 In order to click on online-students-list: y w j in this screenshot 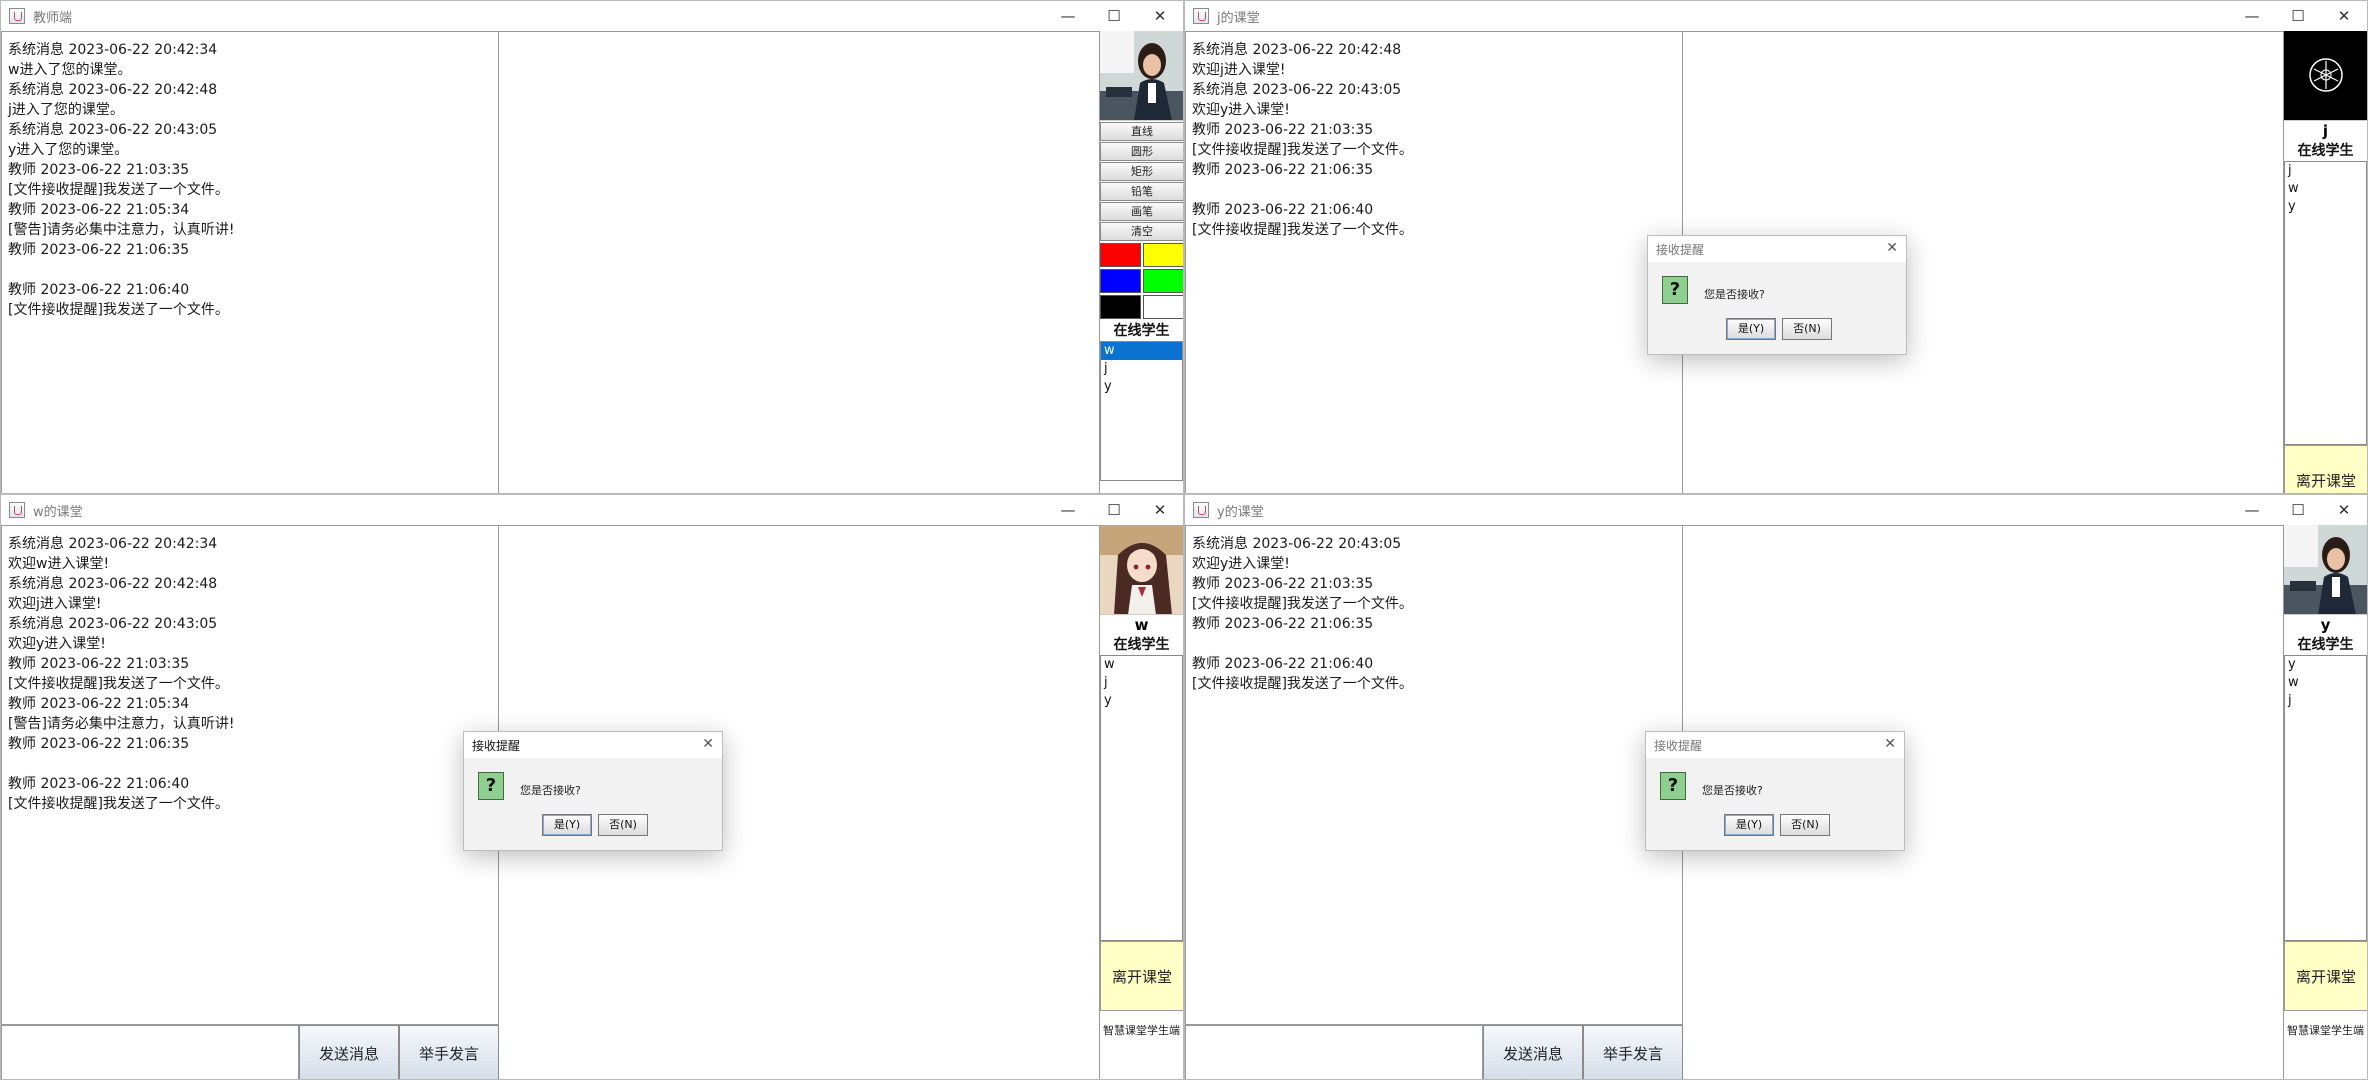, I will do `click(2325, 798)`.